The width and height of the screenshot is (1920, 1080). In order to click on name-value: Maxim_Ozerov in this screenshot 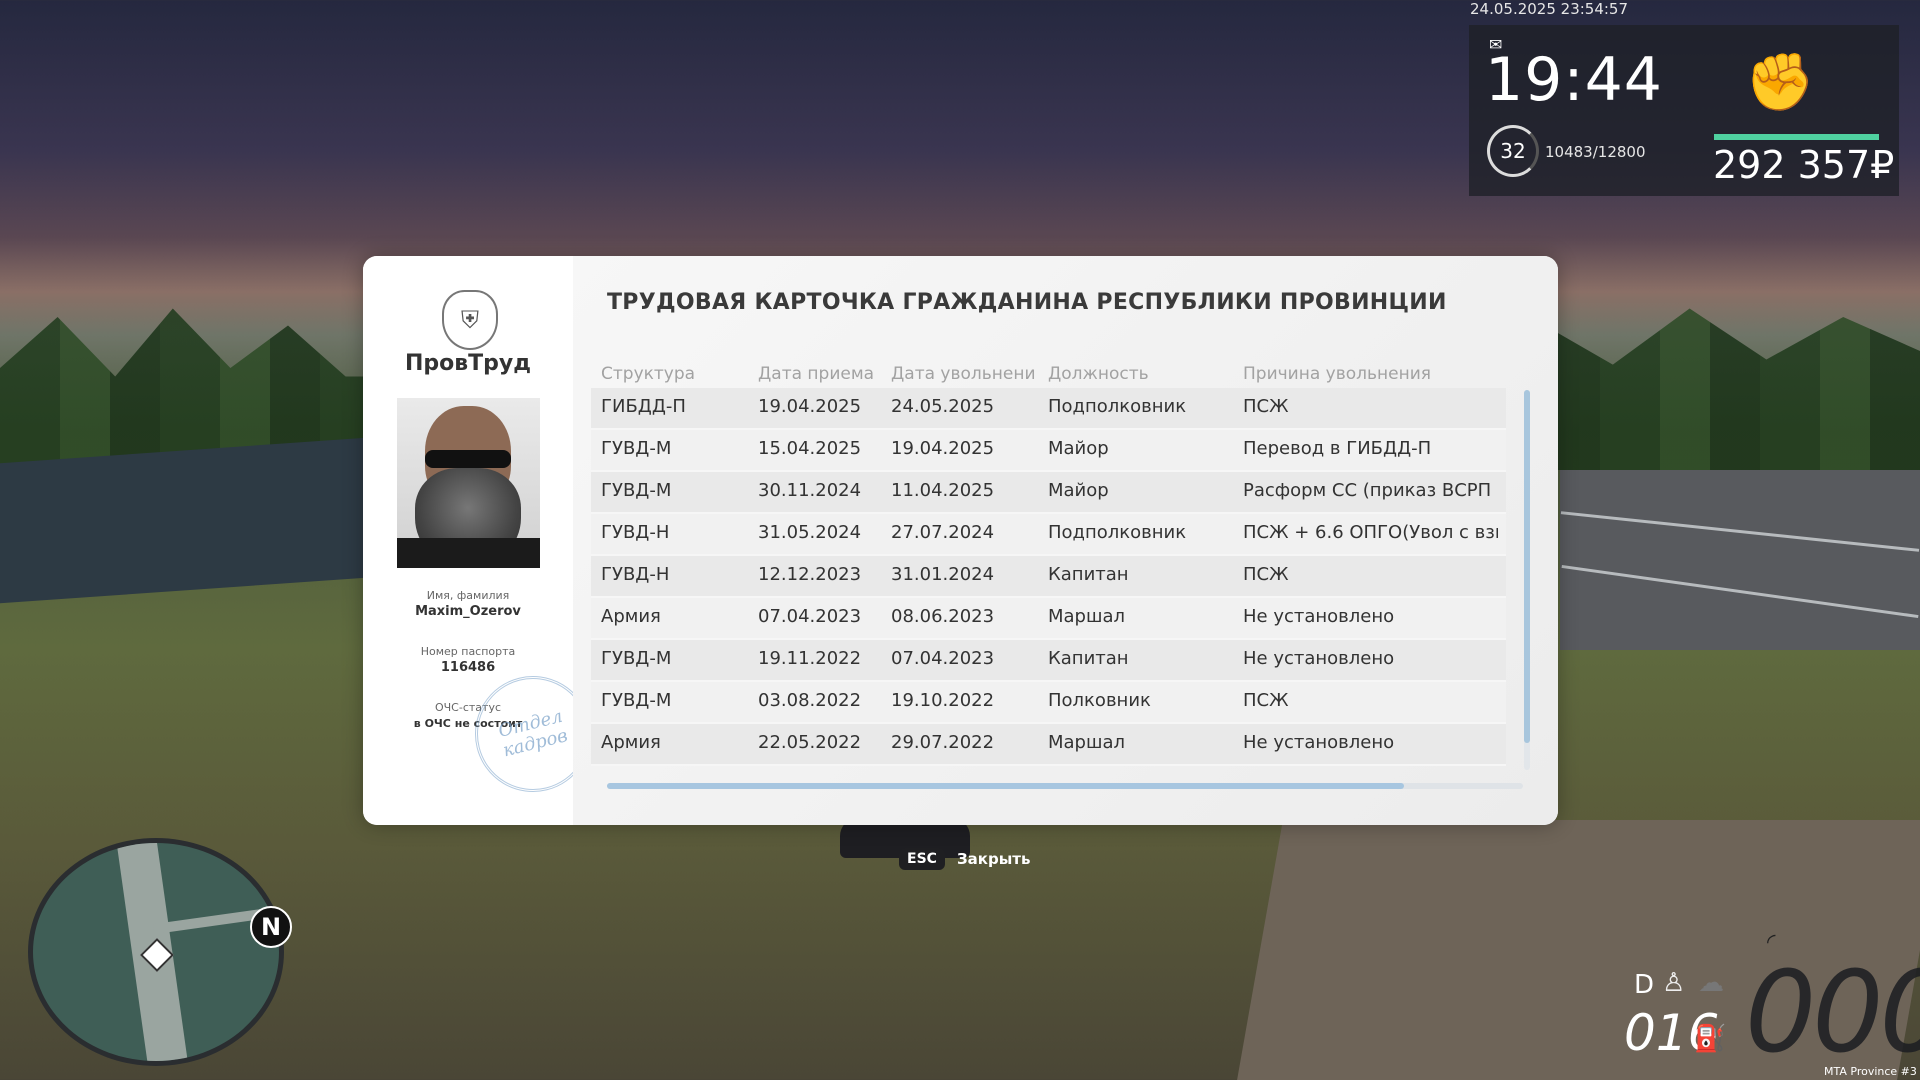, I will do `click(468, 611)`.